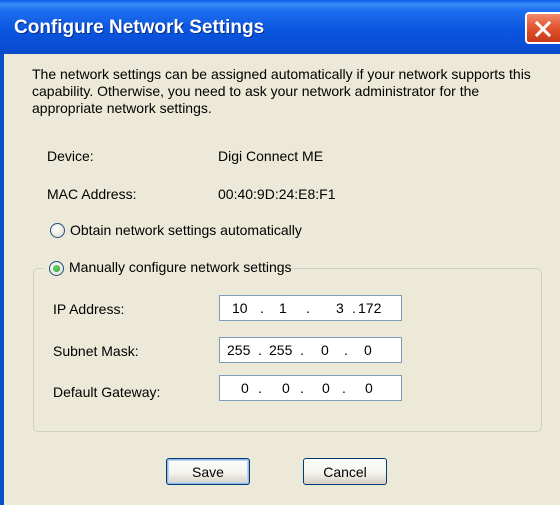  I want to click on radio-manual-configure-label: Manually configure network settings, so click(180, 267).